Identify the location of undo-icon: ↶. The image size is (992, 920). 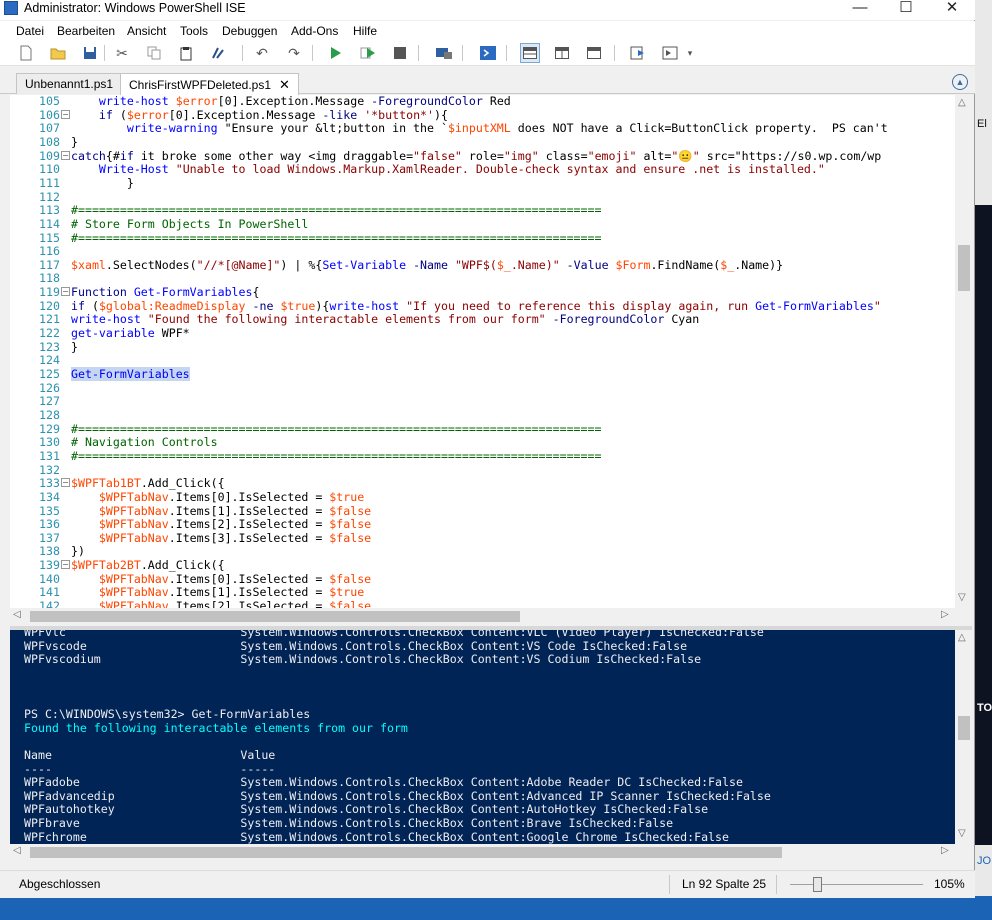
(262, 53).